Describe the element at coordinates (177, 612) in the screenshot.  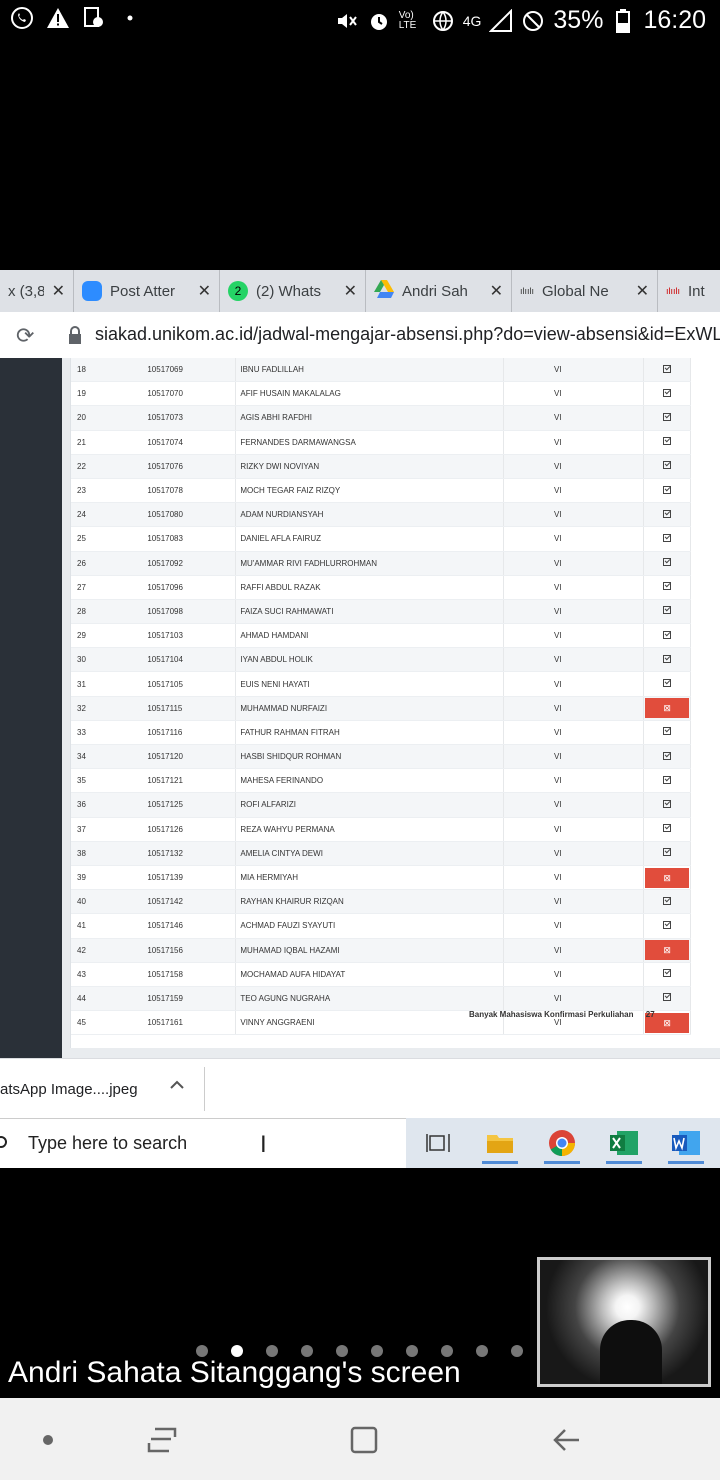
I see `student-nim: 10517098` at that location.